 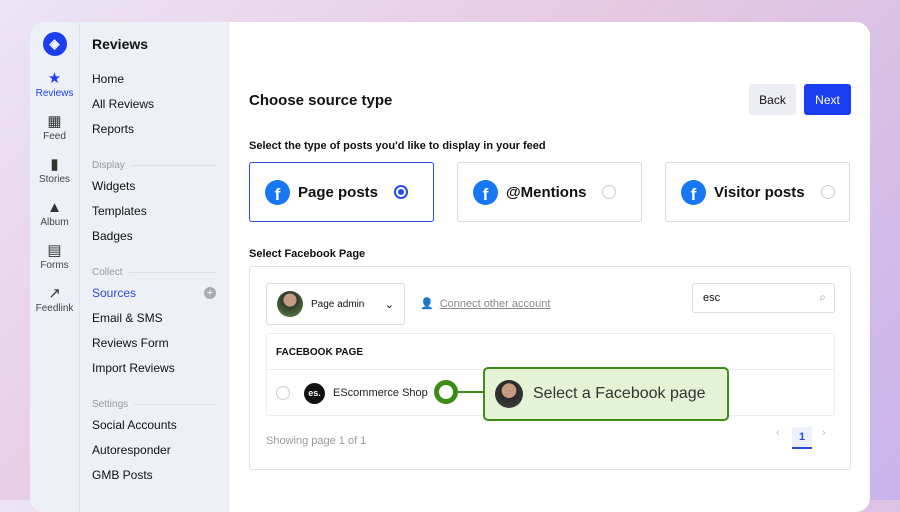 I want to click on sidebar-item-email-sms: Email & SMS, so click(x=154, y=317).